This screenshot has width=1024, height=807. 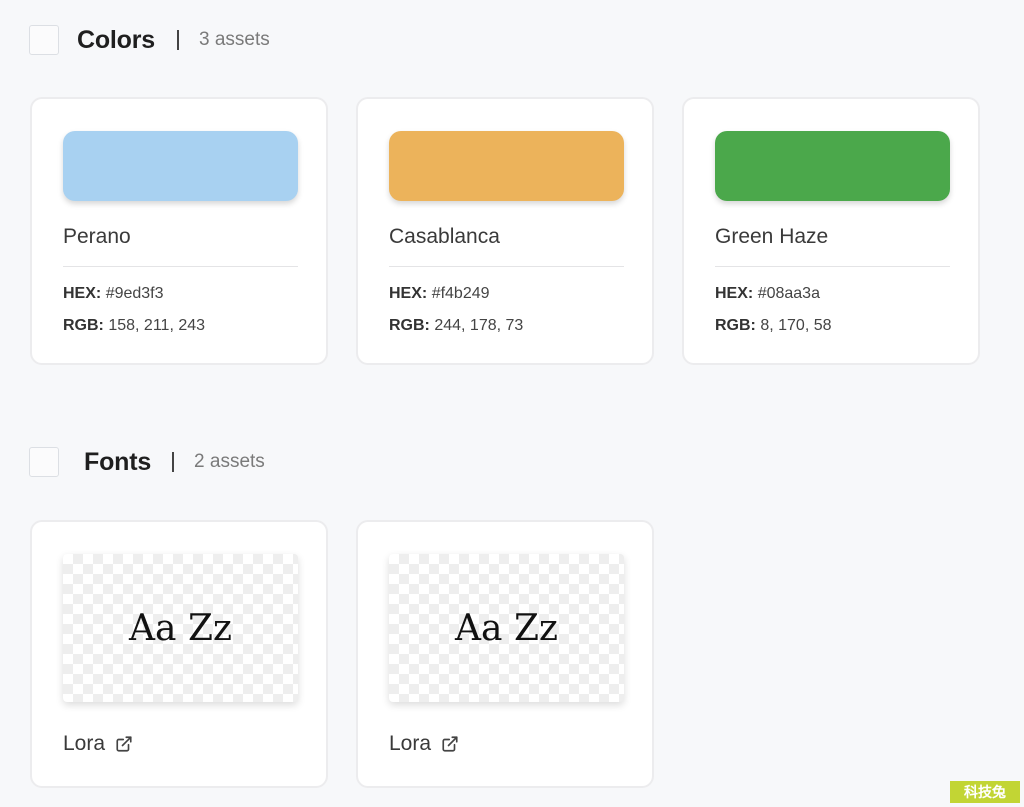 What do you see at coordinates (134, 293) in the screenshot?
I see `hex-text: #9ed3f3` at bounding box center [134, 293].